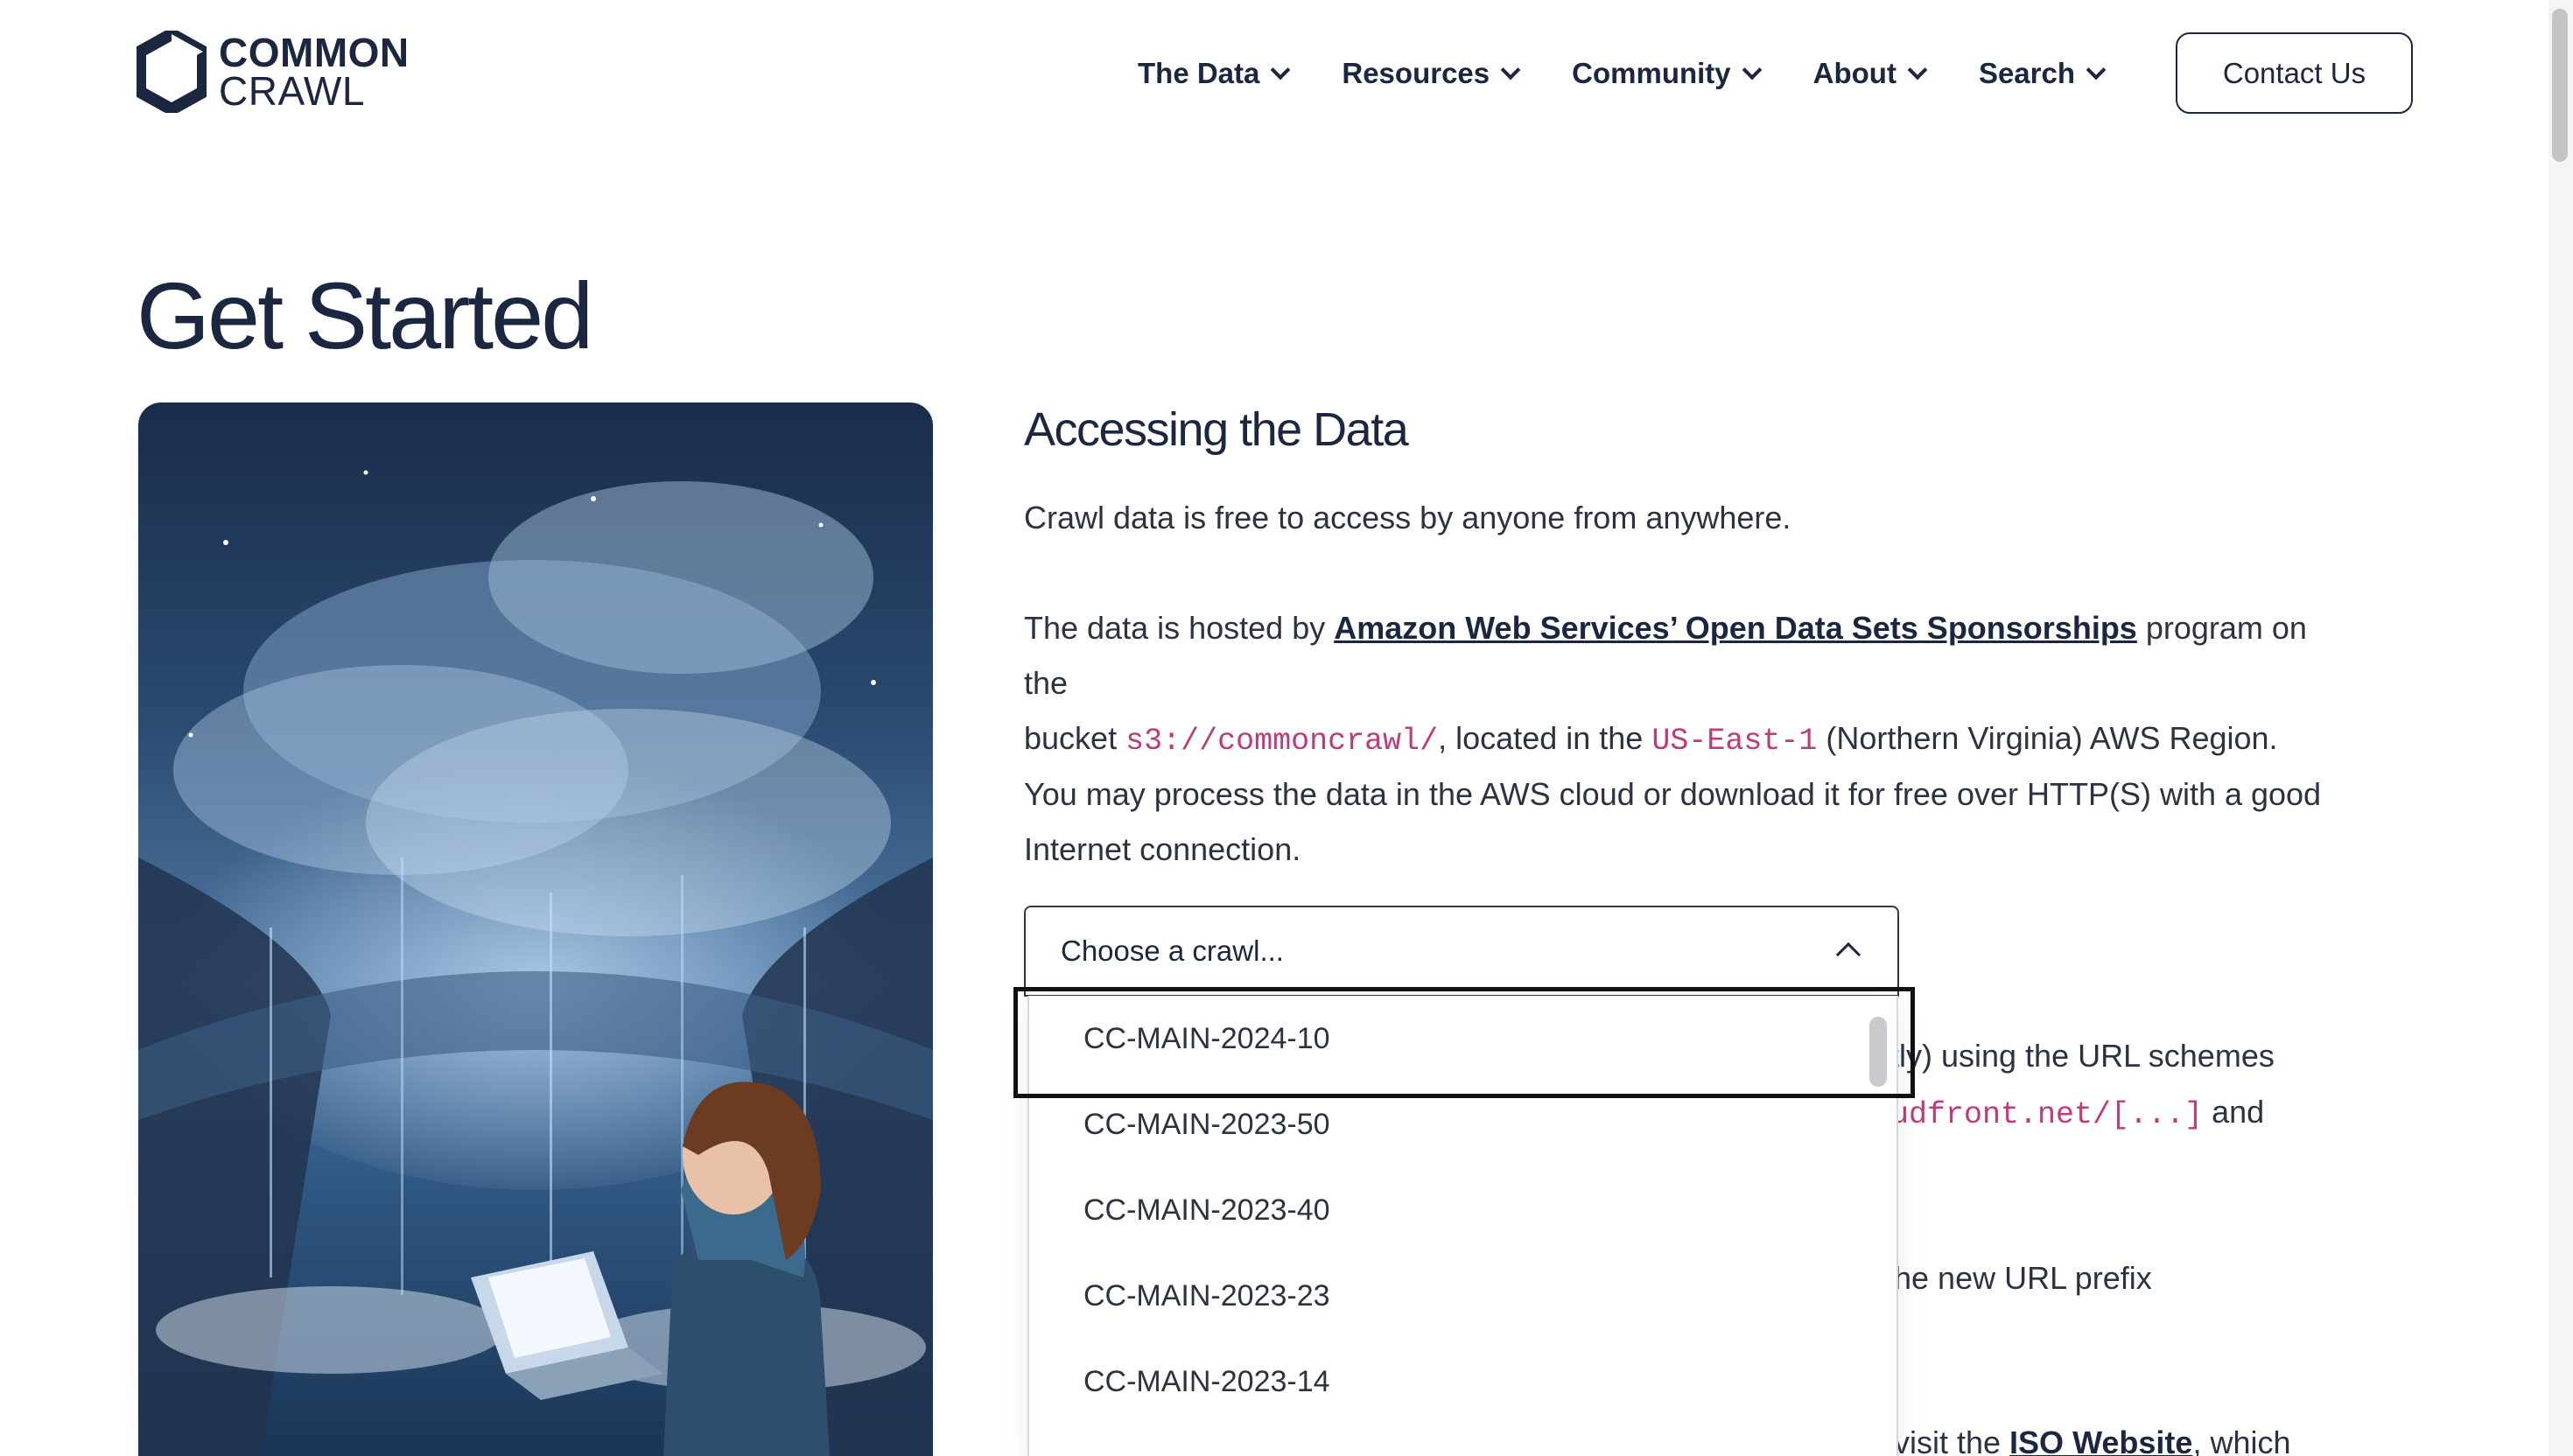 The width and height of the screenshot is (2573, 1456). What do you see at coordinates (1952, 1440) in the screenshot?
I see `iso-prefix: visit the` at bounding box center [1952, 1440].